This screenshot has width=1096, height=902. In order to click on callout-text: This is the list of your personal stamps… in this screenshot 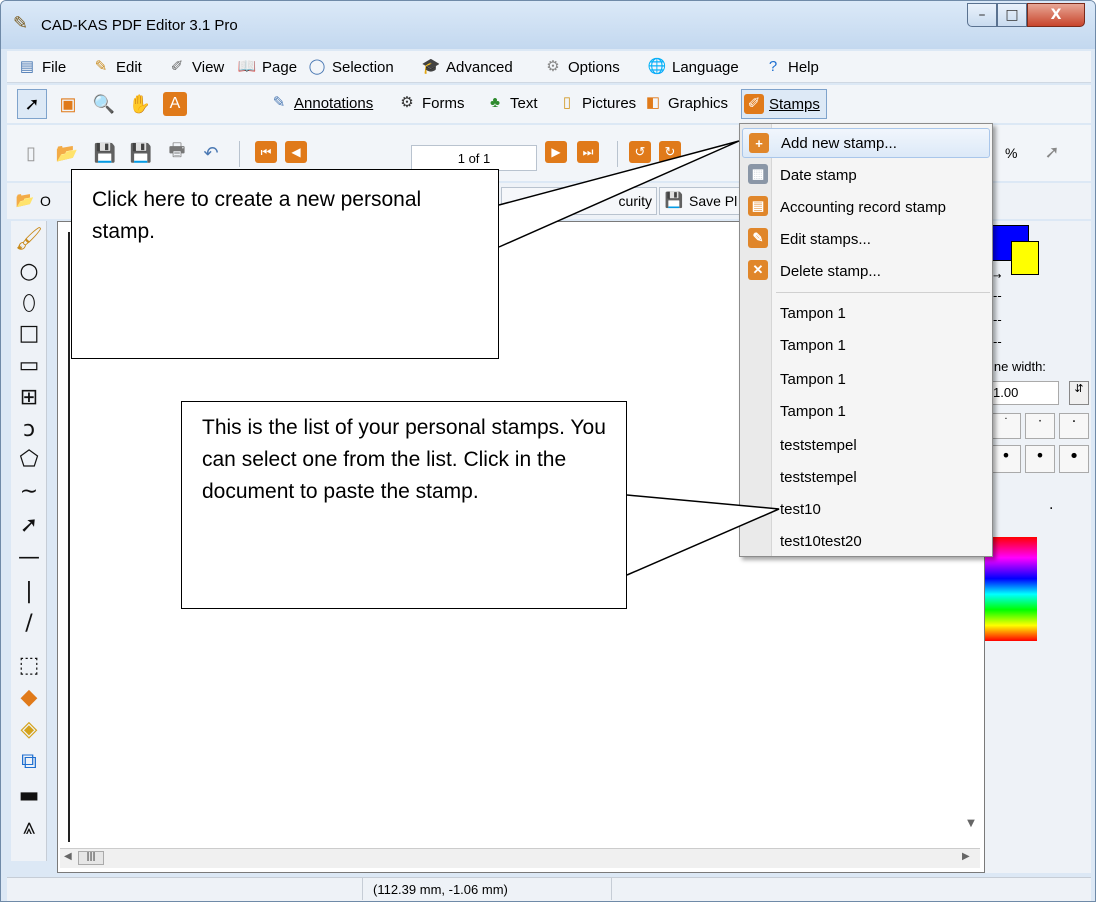, I will do `click(404, 459)`.